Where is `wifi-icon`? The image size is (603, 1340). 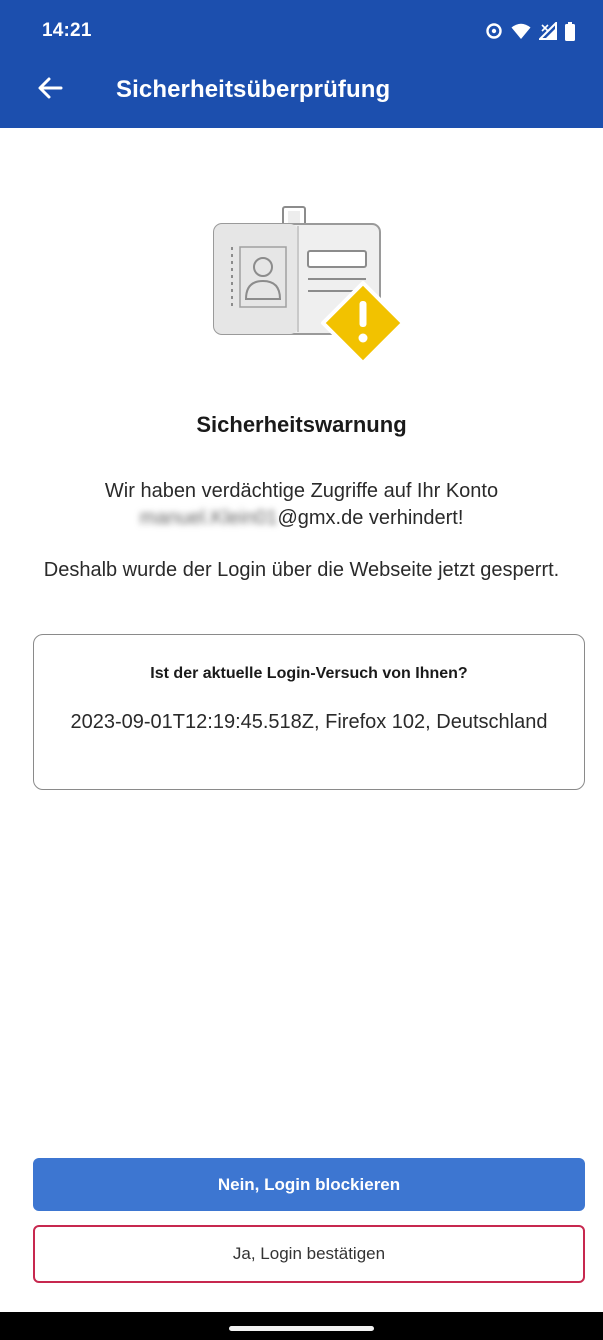 wifi-icon is located at coordinates (521, 31).